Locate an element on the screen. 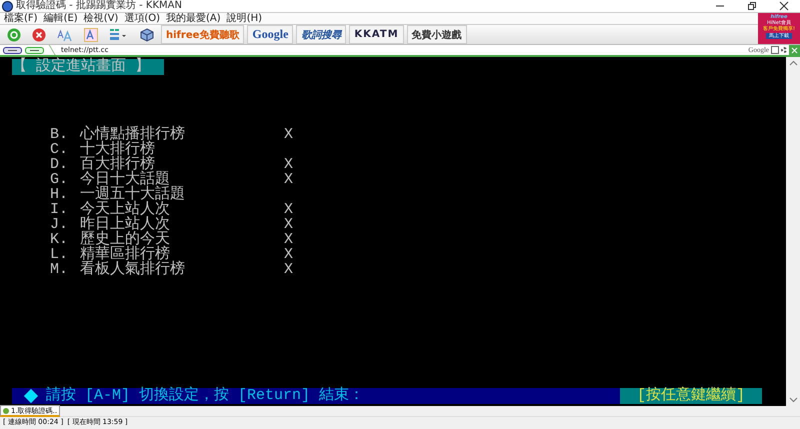 The height and width of the screenshot is (429, 800). menu-item: 檢視(V) is located at coordinates (101, 18).